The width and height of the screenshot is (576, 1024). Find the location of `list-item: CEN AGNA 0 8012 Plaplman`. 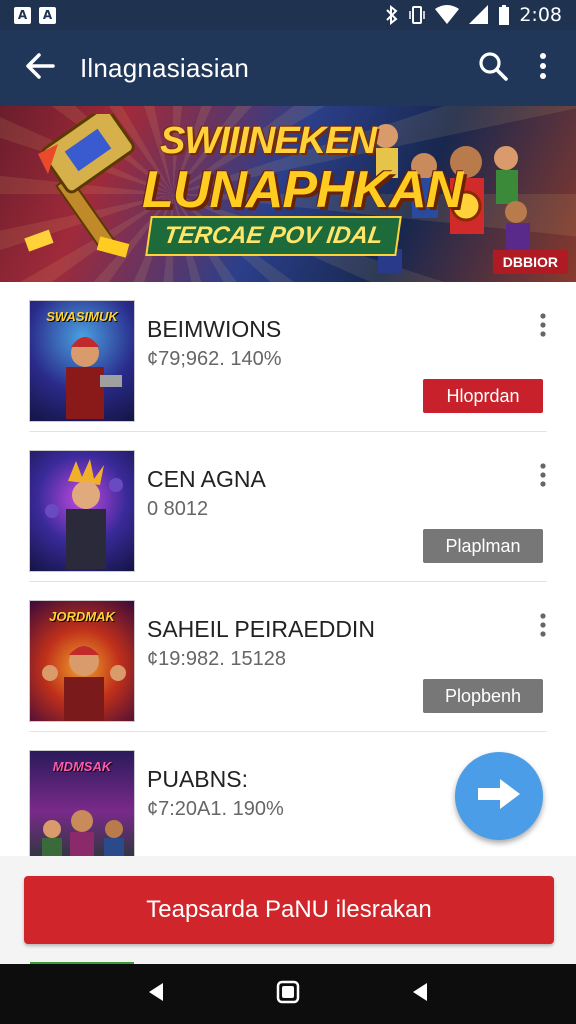

list-item: CEN AGNA 0 8012 Plaplman is located at coordinates (288, 507).